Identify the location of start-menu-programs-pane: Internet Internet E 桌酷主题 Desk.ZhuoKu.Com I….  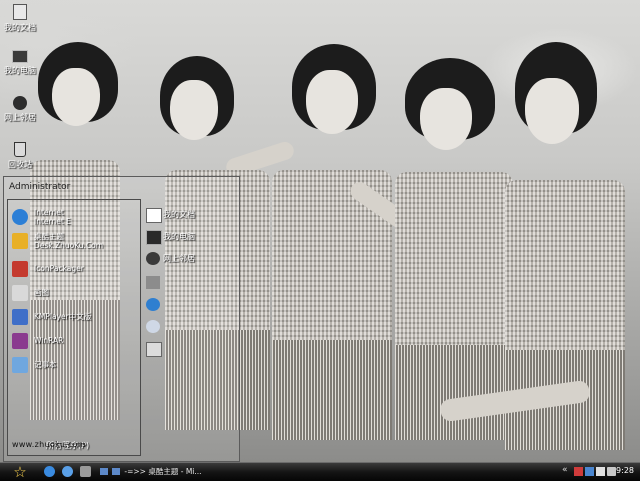
(74, 327).